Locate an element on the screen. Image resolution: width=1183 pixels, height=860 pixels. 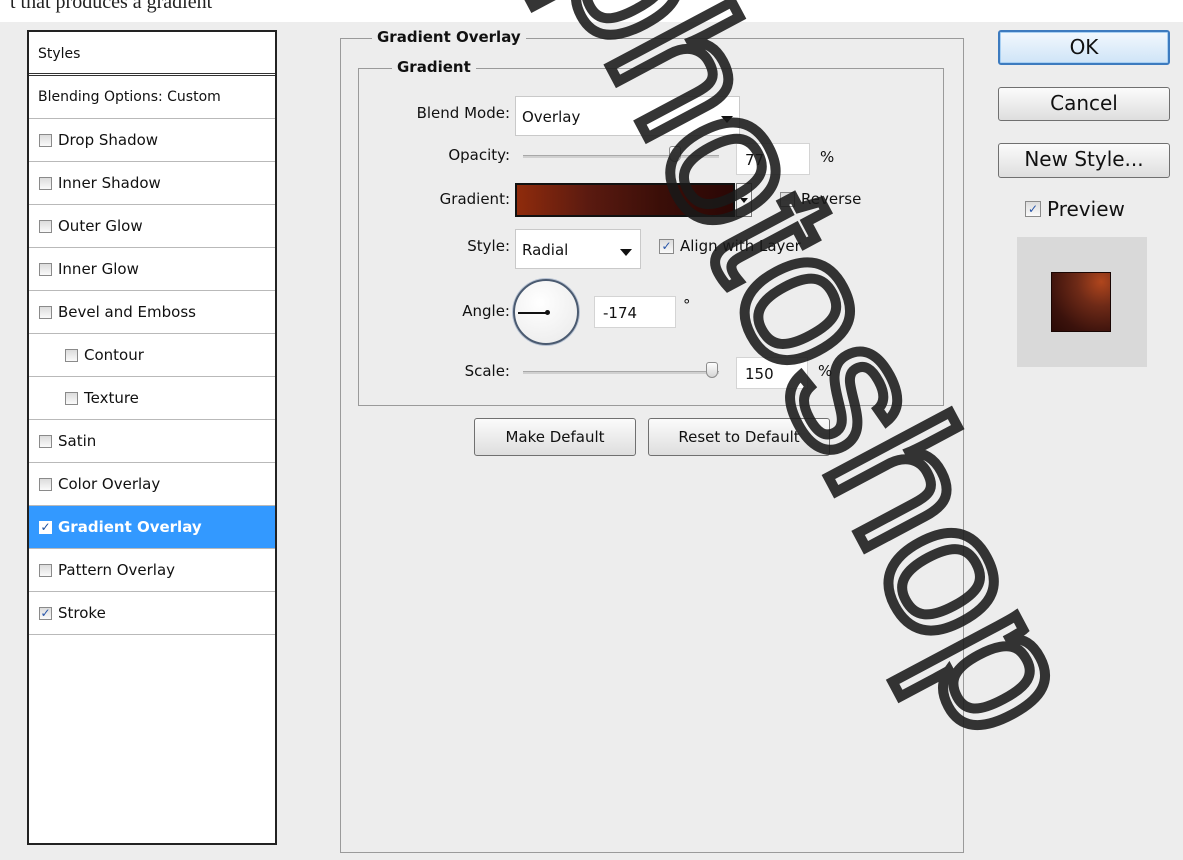
styles-header: Styles is located at coordinates (152, 54).